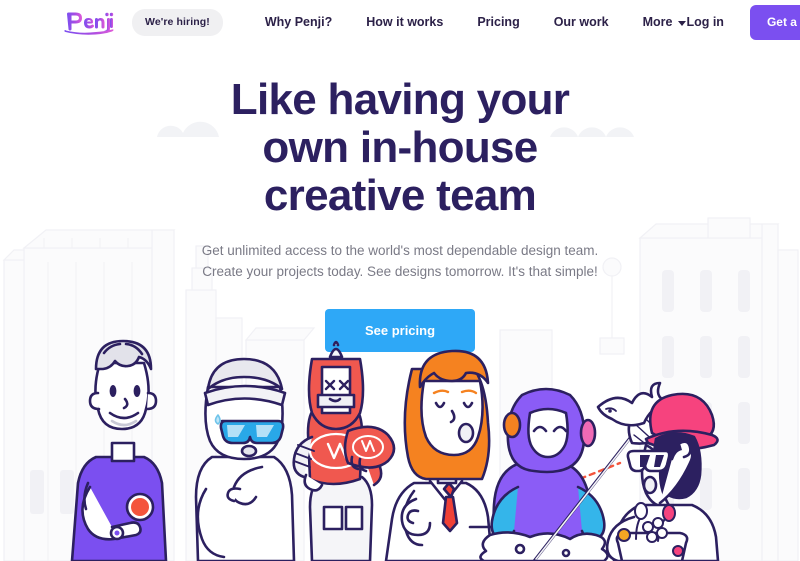 The width and height of the screenshot is (800, 561). What do you see at coordinates (626, 471) in the screenshot?
I see `character-pink-hat-net` at bounding box center [626, 471].